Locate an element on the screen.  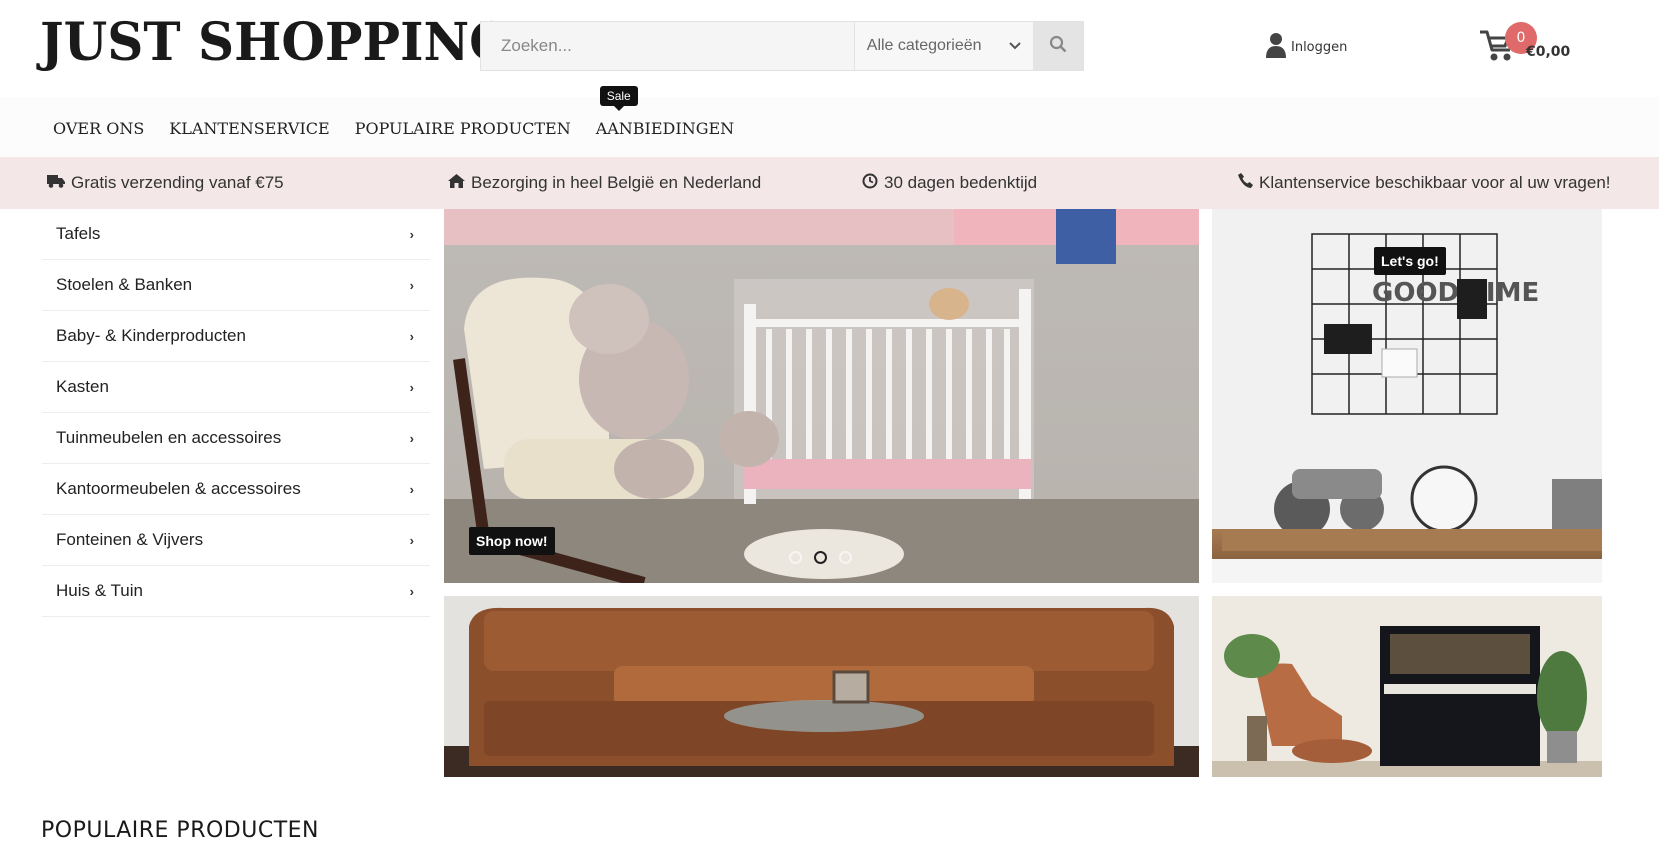
category-label: Stoelen & Banken is located at coordinates (124, 284).